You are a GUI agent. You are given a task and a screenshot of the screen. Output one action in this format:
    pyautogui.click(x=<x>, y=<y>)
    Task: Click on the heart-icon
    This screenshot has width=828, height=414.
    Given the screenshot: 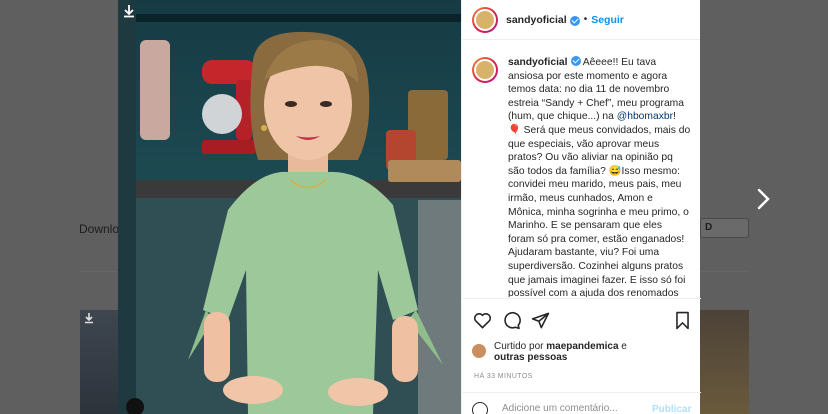 What is the action you would take?
    pyautogui.click(x=482, y=320)
    